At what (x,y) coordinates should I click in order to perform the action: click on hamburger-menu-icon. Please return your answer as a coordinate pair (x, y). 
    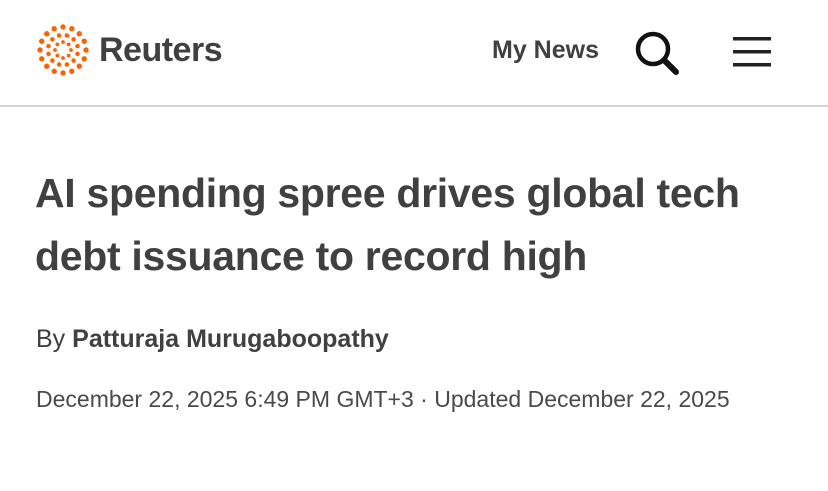
    Looking at the image, I should click on (752, 52).